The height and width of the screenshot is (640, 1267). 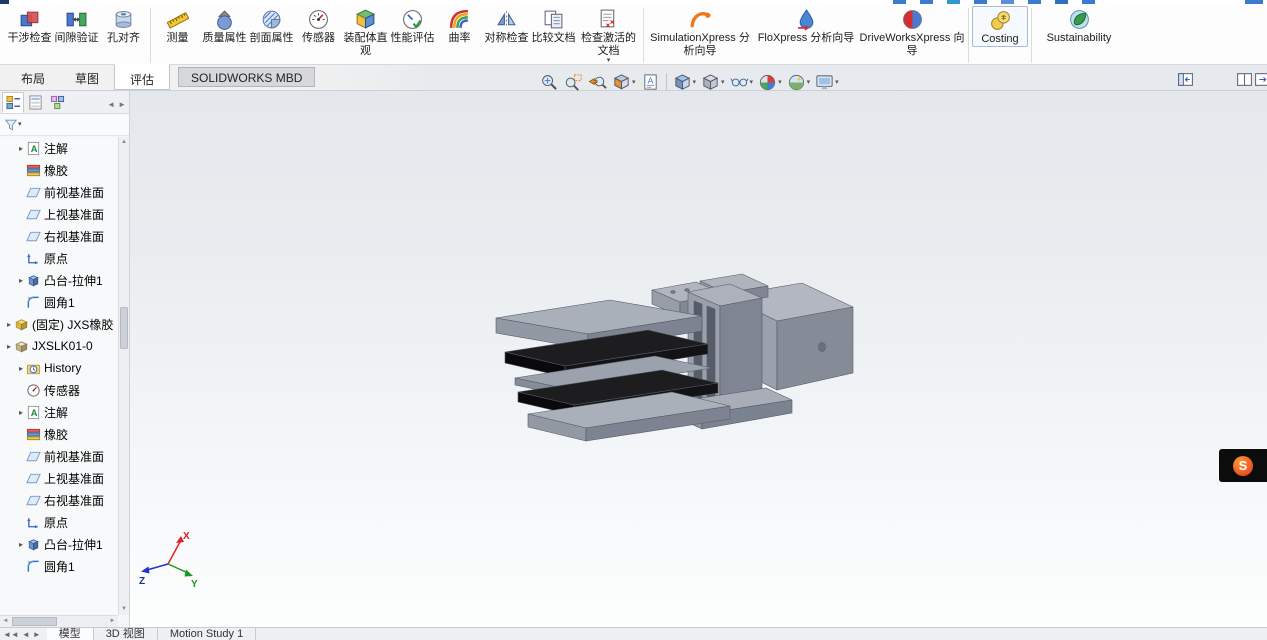 I want to click on hole-alignment-button: 孔对齐, so click(x=123, y=25).